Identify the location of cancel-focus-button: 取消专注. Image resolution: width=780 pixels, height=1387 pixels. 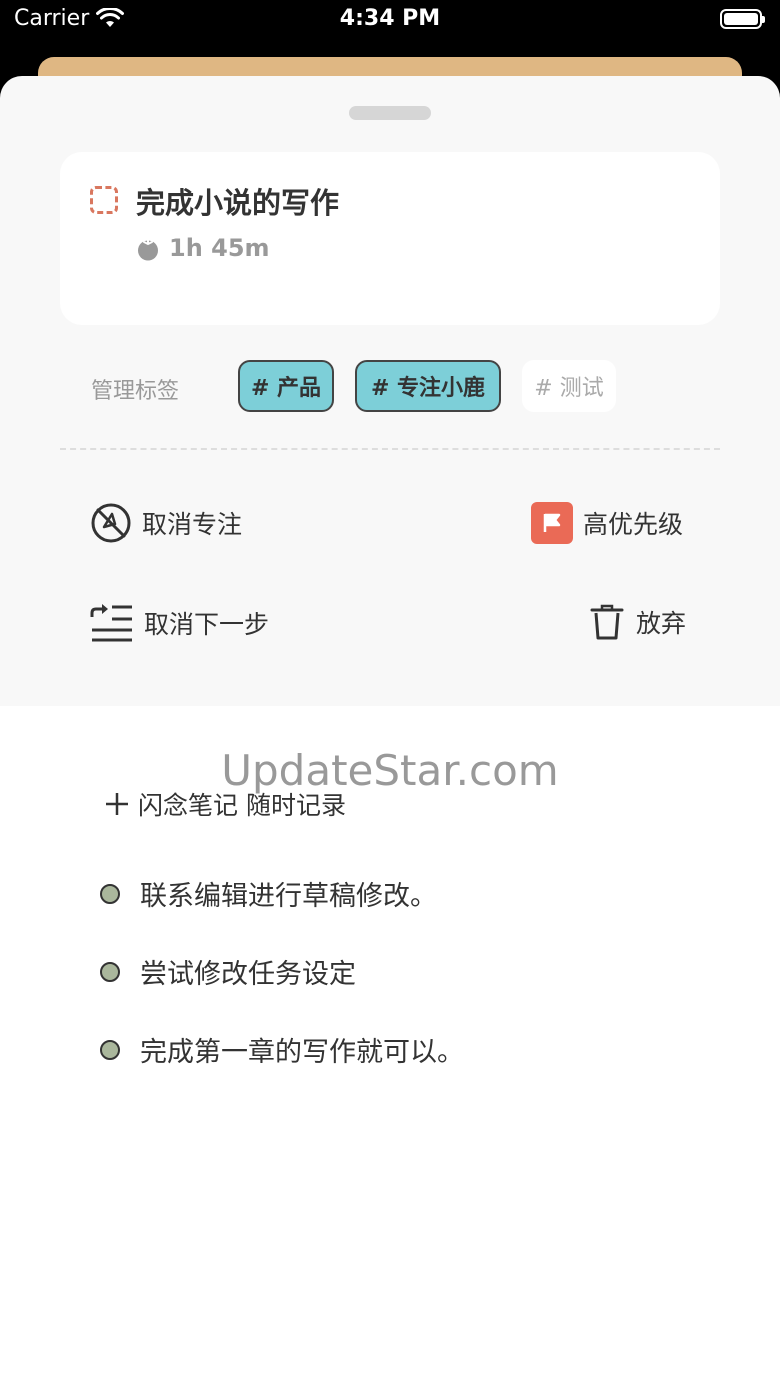
(166, 523).